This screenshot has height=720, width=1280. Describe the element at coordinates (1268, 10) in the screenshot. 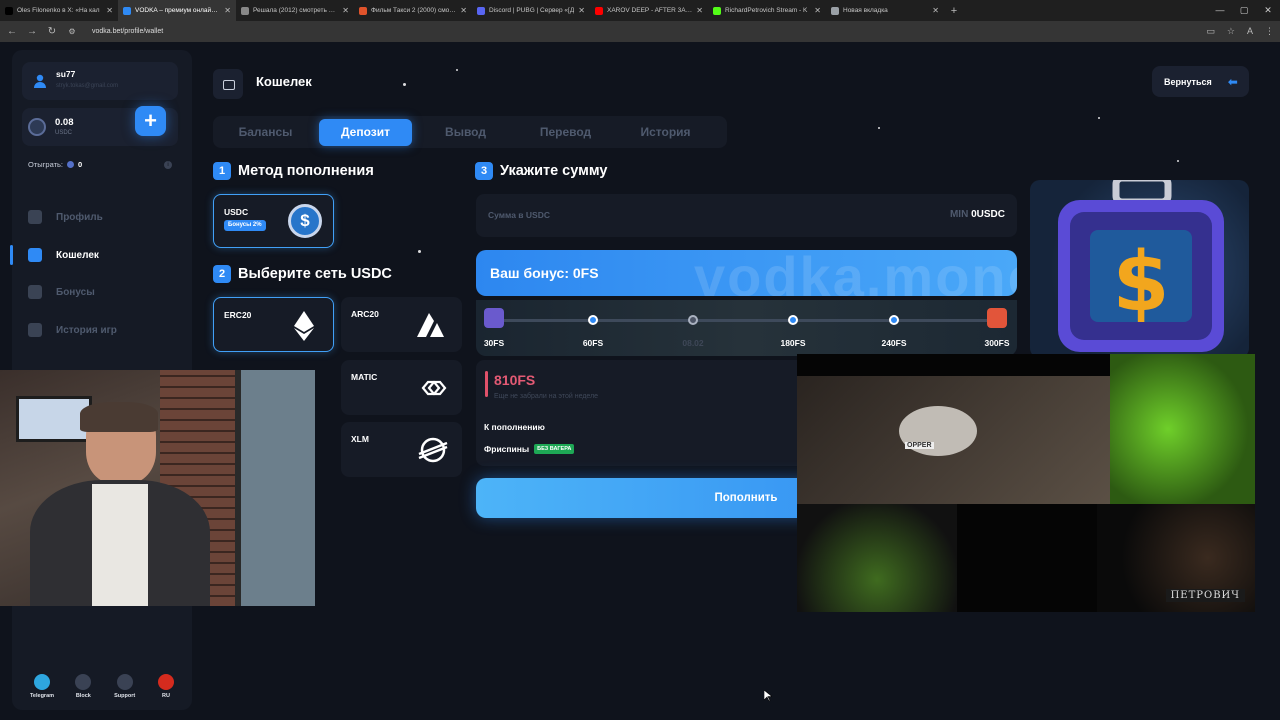

I see `close-icon: ✕` at that location.